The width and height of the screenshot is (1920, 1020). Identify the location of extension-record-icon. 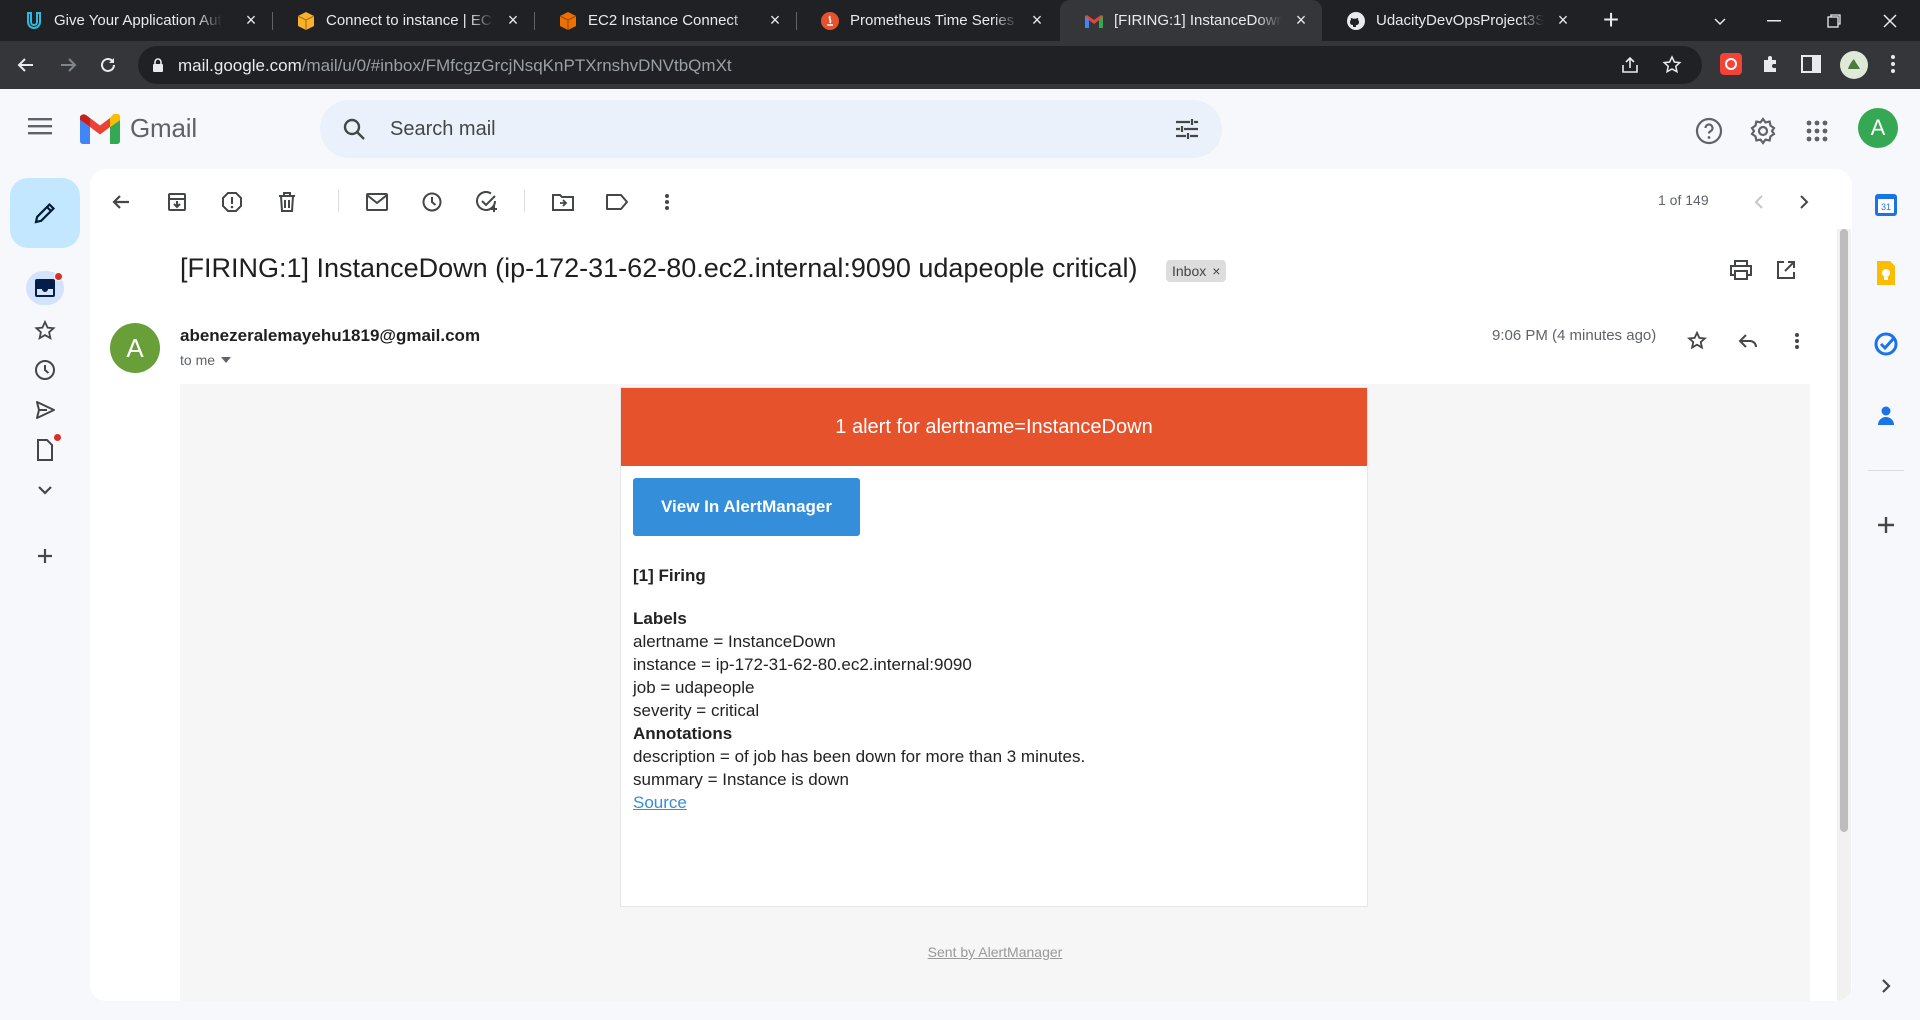
(1732, 65).